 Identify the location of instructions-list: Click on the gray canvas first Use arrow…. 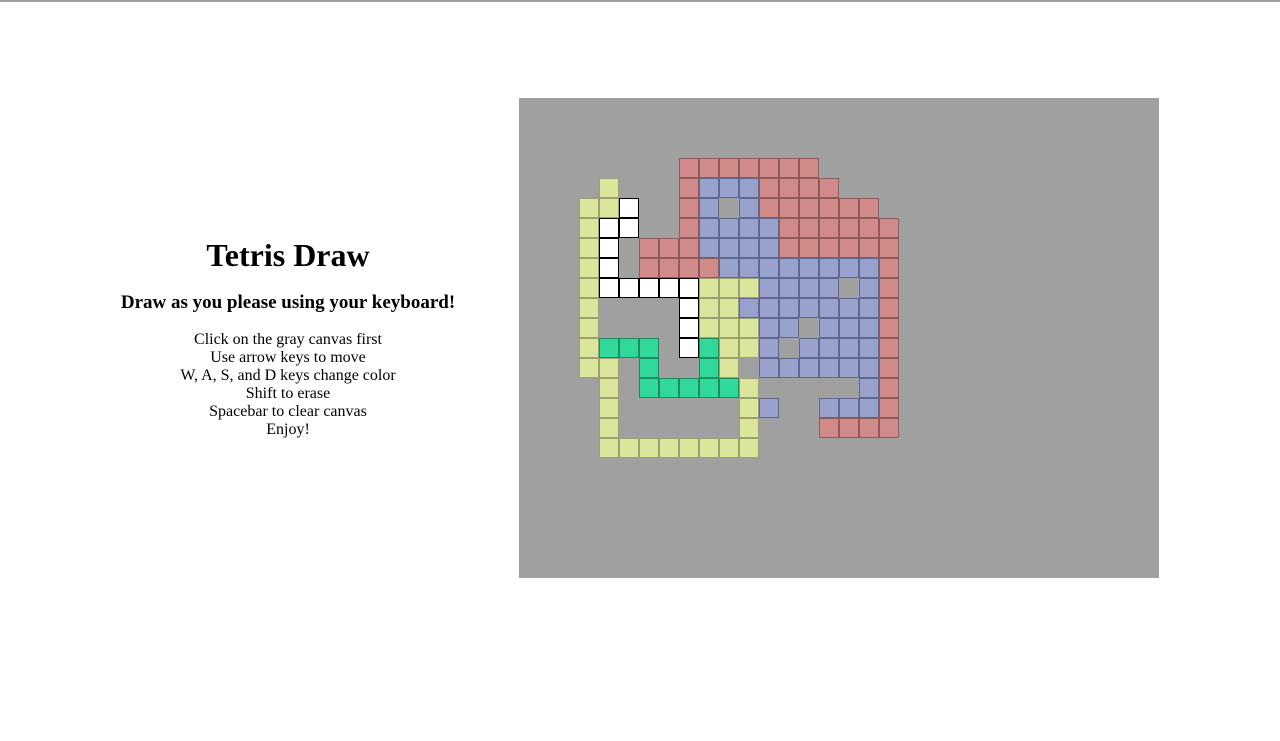
(288, 385).